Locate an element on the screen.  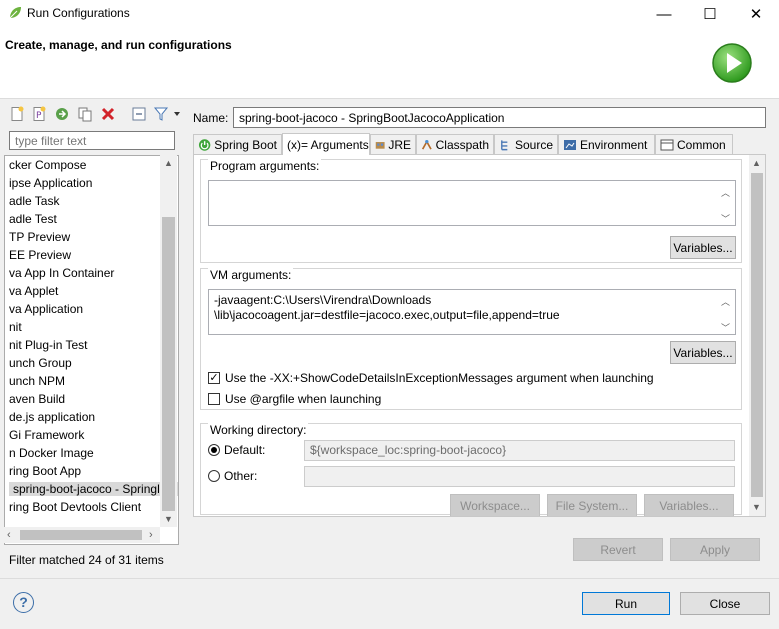
tab-spring-boot: Spring Boot is located at coordinates (237, 144).